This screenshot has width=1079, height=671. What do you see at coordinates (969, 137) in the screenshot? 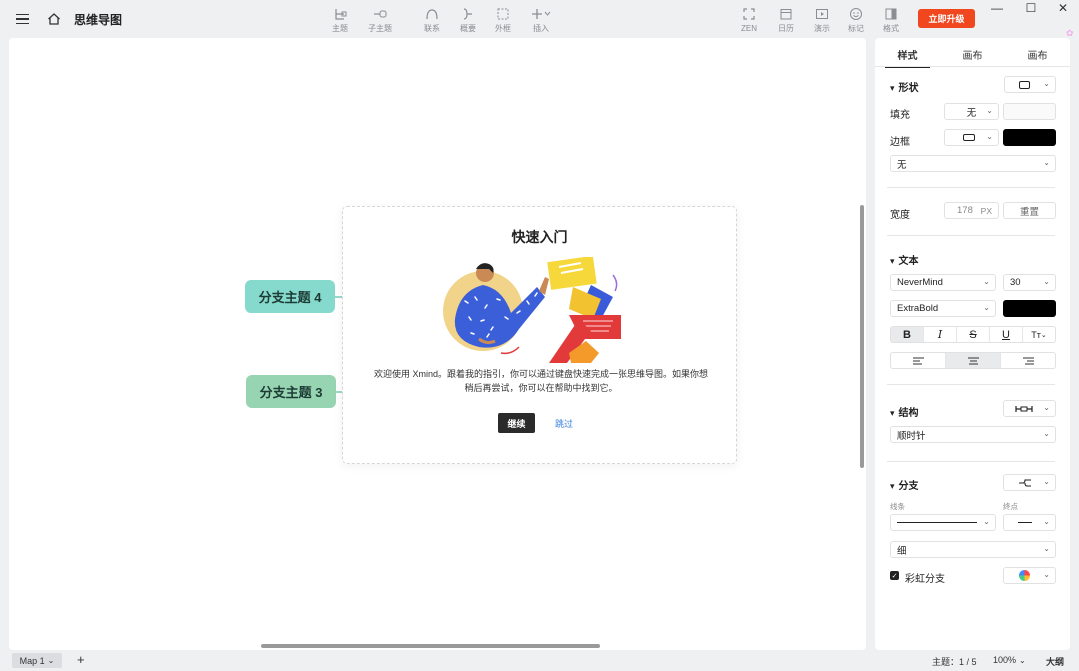
I see `border-shape-icon` at bounding box center [969, 137].